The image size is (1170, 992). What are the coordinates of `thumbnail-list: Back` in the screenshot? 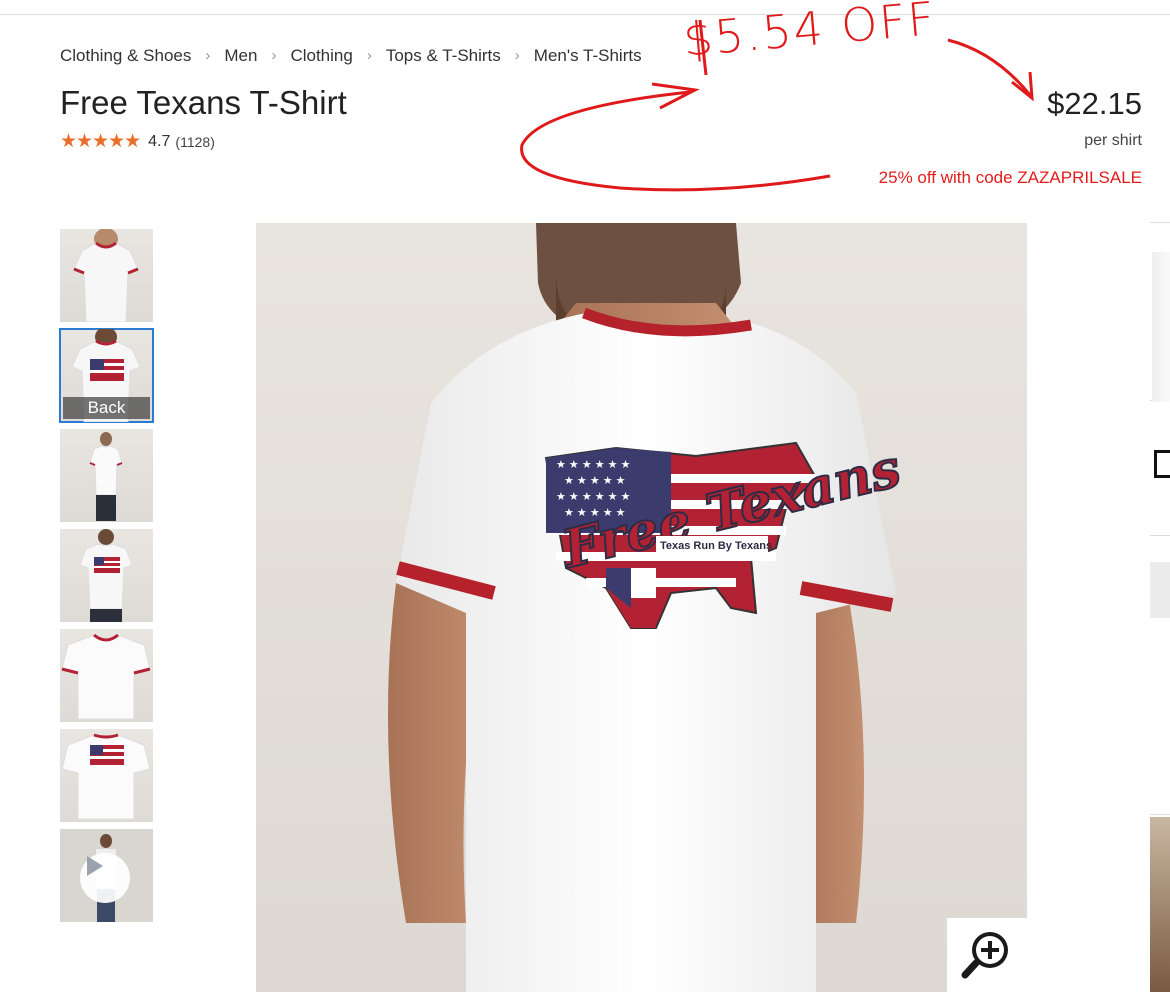 It's located at (106, 579).